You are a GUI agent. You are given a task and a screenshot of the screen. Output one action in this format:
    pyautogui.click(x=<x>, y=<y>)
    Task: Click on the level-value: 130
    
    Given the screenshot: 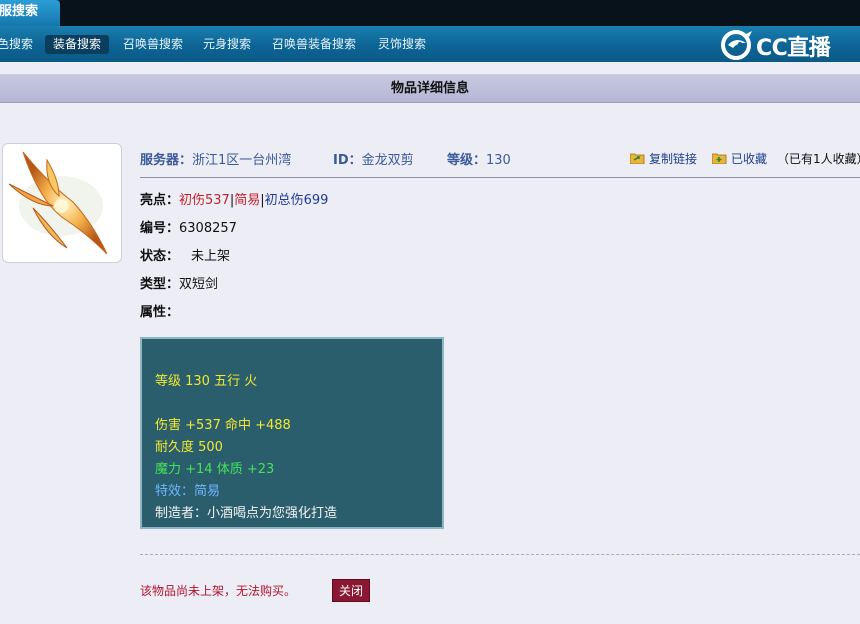 What is the action you would take?
    pyautogui.click(x=498, y=160)
    